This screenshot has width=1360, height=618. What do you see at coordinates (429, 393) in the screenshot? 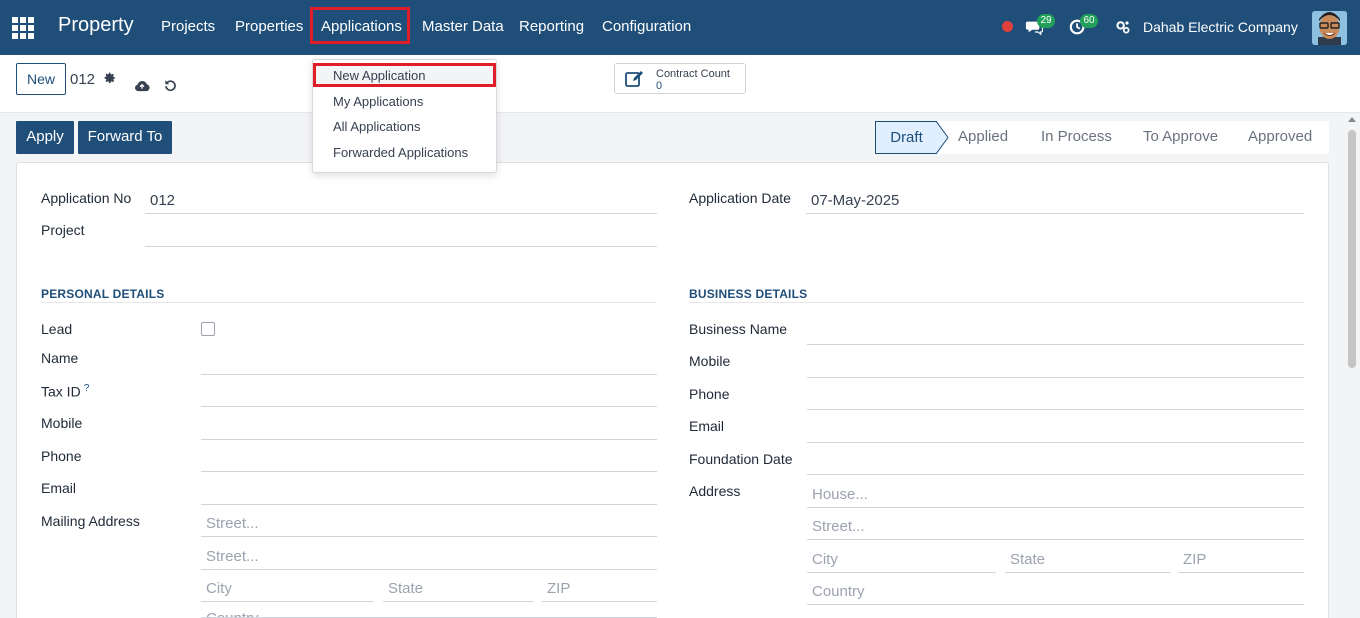
I see `tax-id-field` at bounding box center [429, 393].